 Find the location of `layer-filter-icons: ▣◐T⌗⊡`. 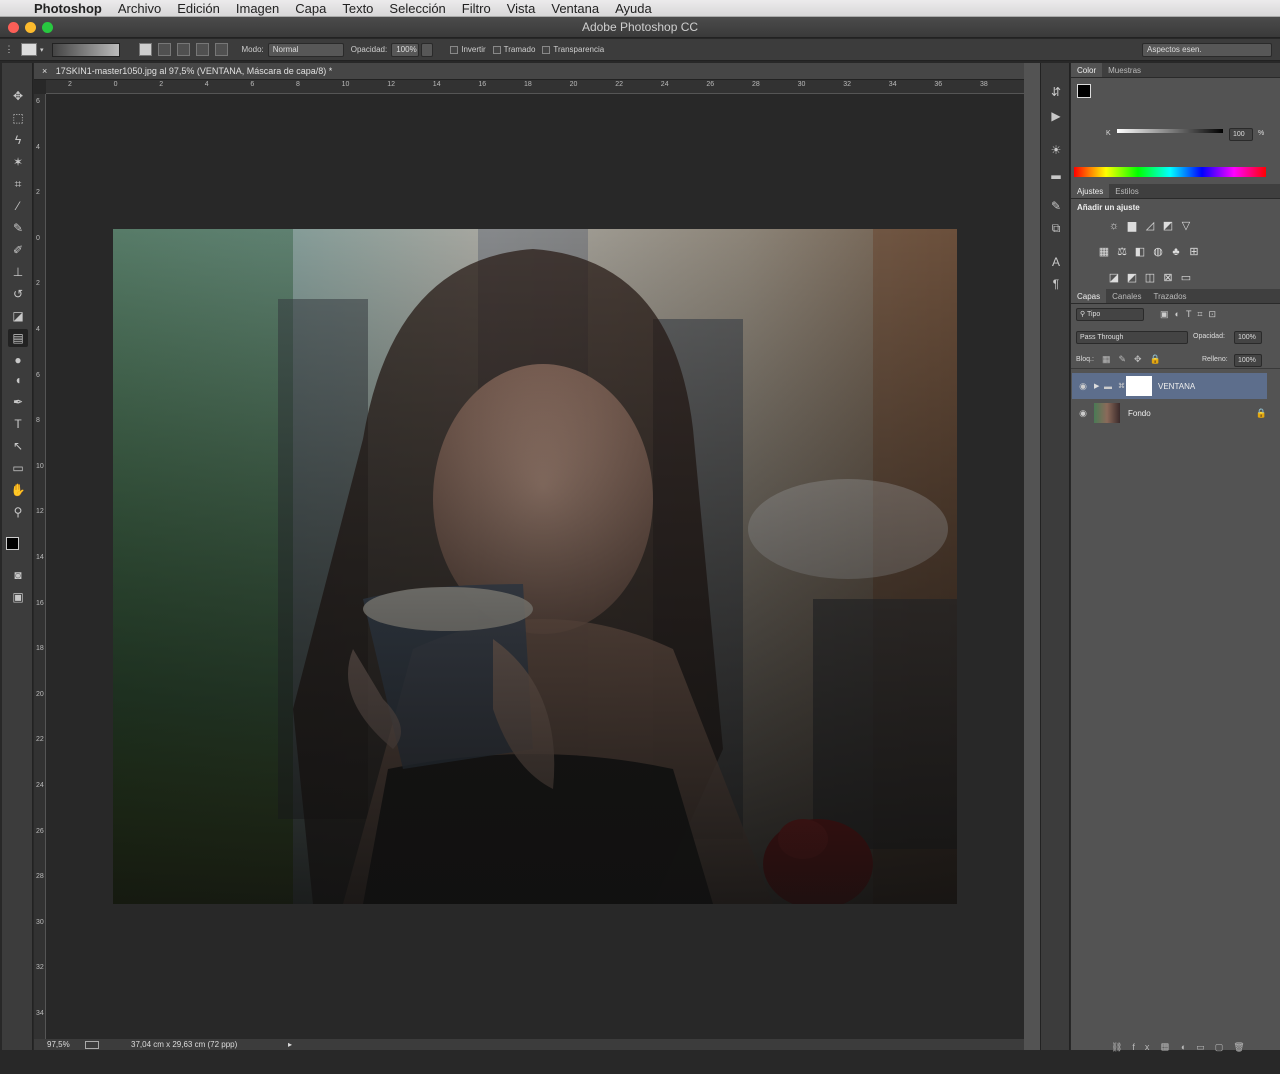

layer-filter-icons: ▣◐T⌗⊡ is located at coordinates (1191, 314).